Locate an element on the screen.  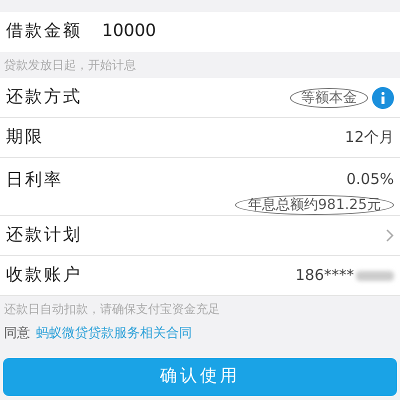
row-label: 还款计划 is located at coordinates (44, 235).